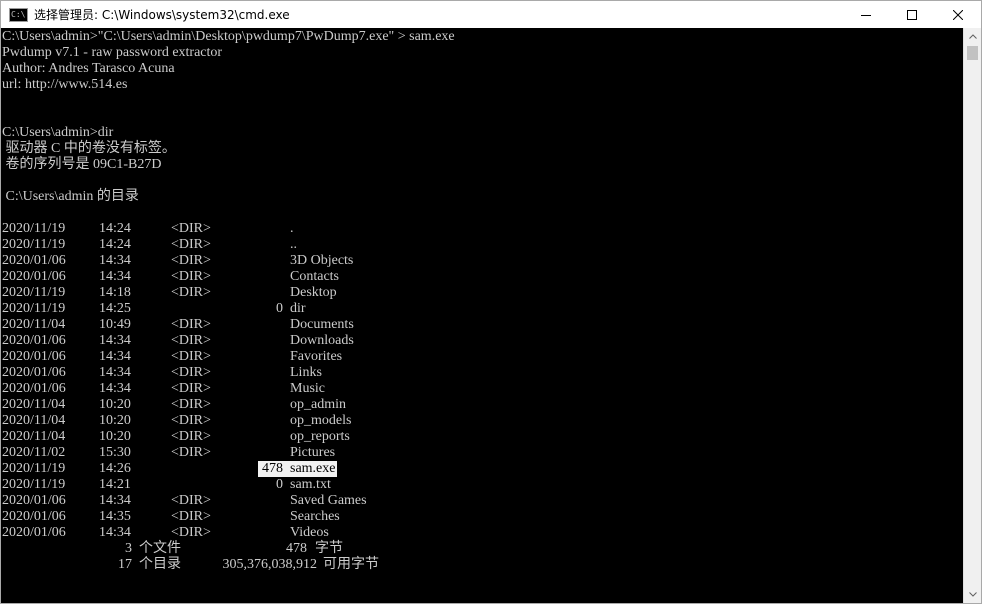 The width and height of the screenshot is (982, 604). I want to click on maximize-button, so click(912, 14).